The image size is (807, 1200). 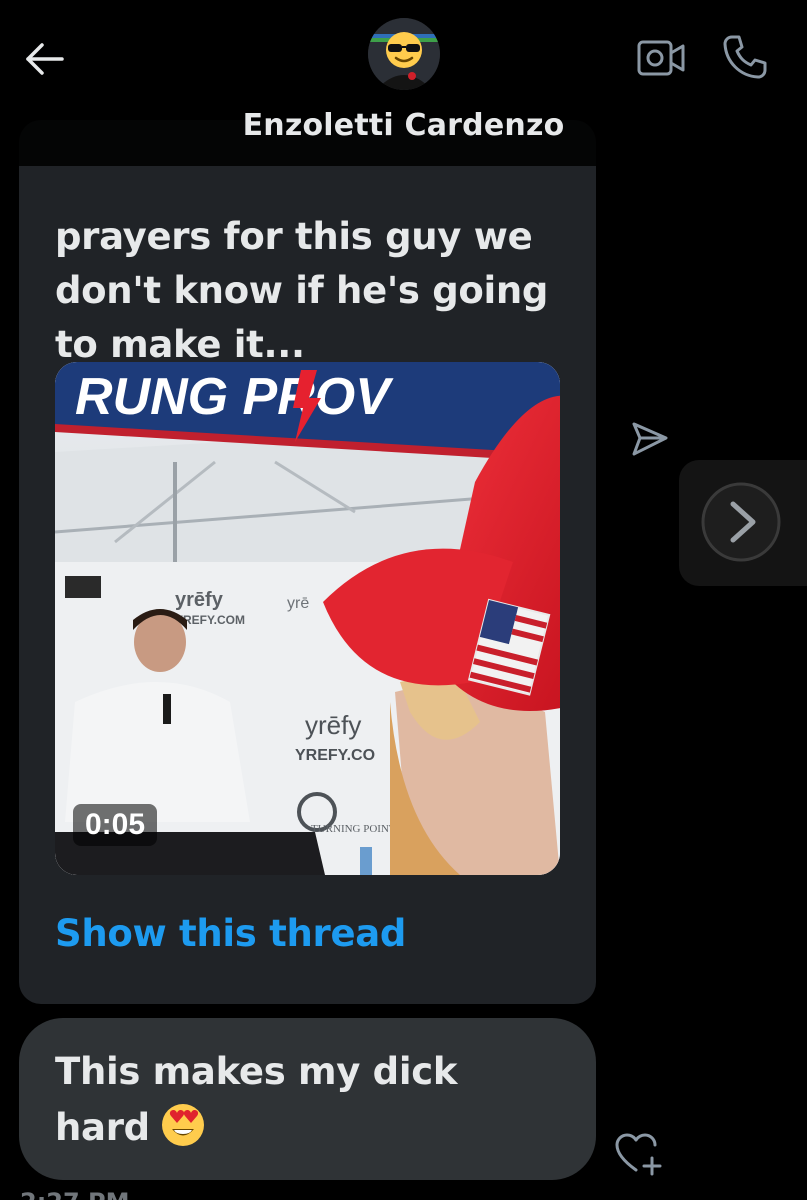 What do you see at coordinates (403, 125) in the screenshot?
I see `contact-name: Enzoletti Cardenzo` at bounding box center [403, 125].